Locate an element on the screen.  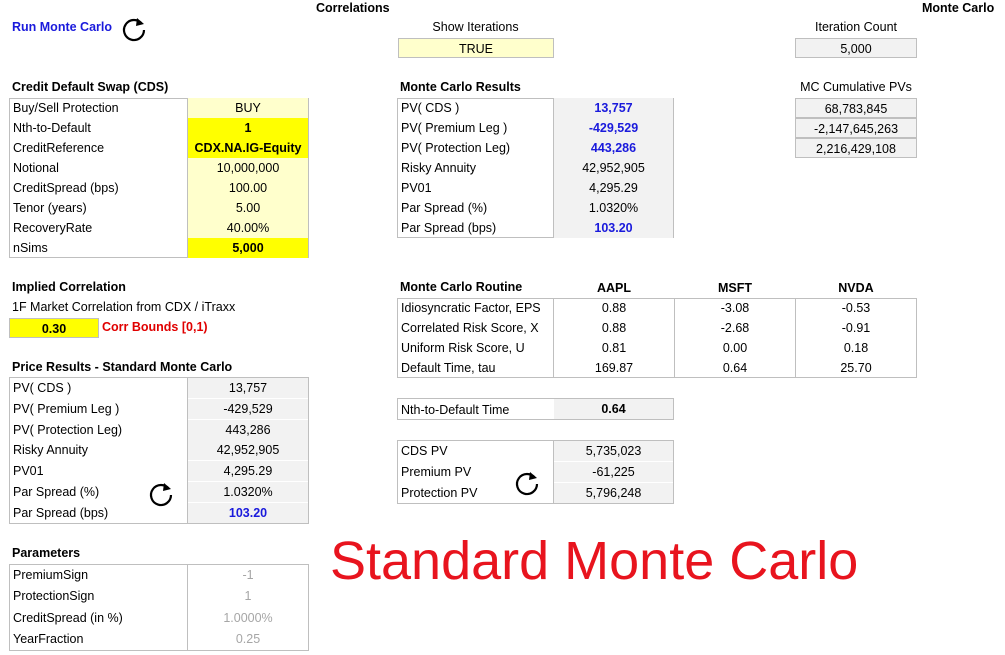
param-row-label: ProtectionSign is located at coordinates (54, 596).